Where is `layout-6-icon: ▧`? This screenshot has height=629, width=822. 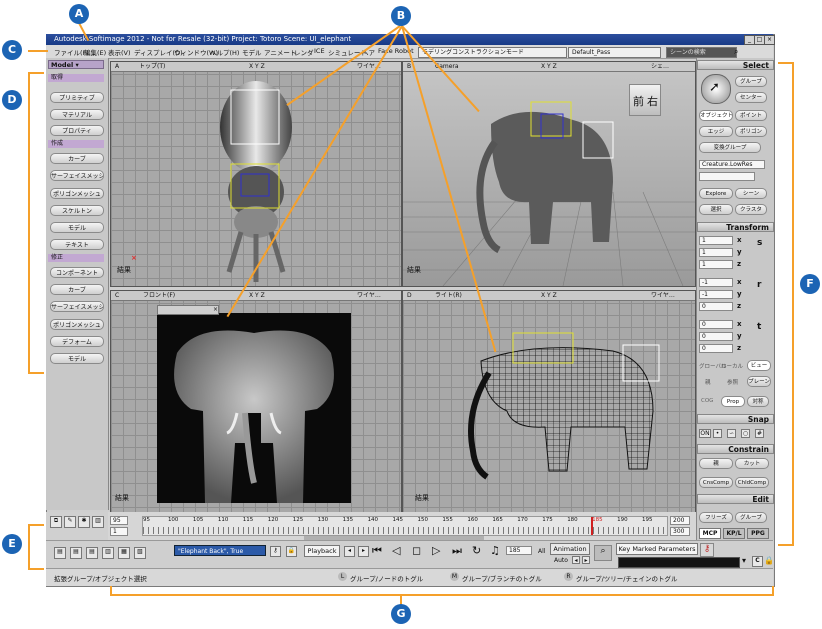 layout-6-icon: ▧ is located at coordinates (140, 553).